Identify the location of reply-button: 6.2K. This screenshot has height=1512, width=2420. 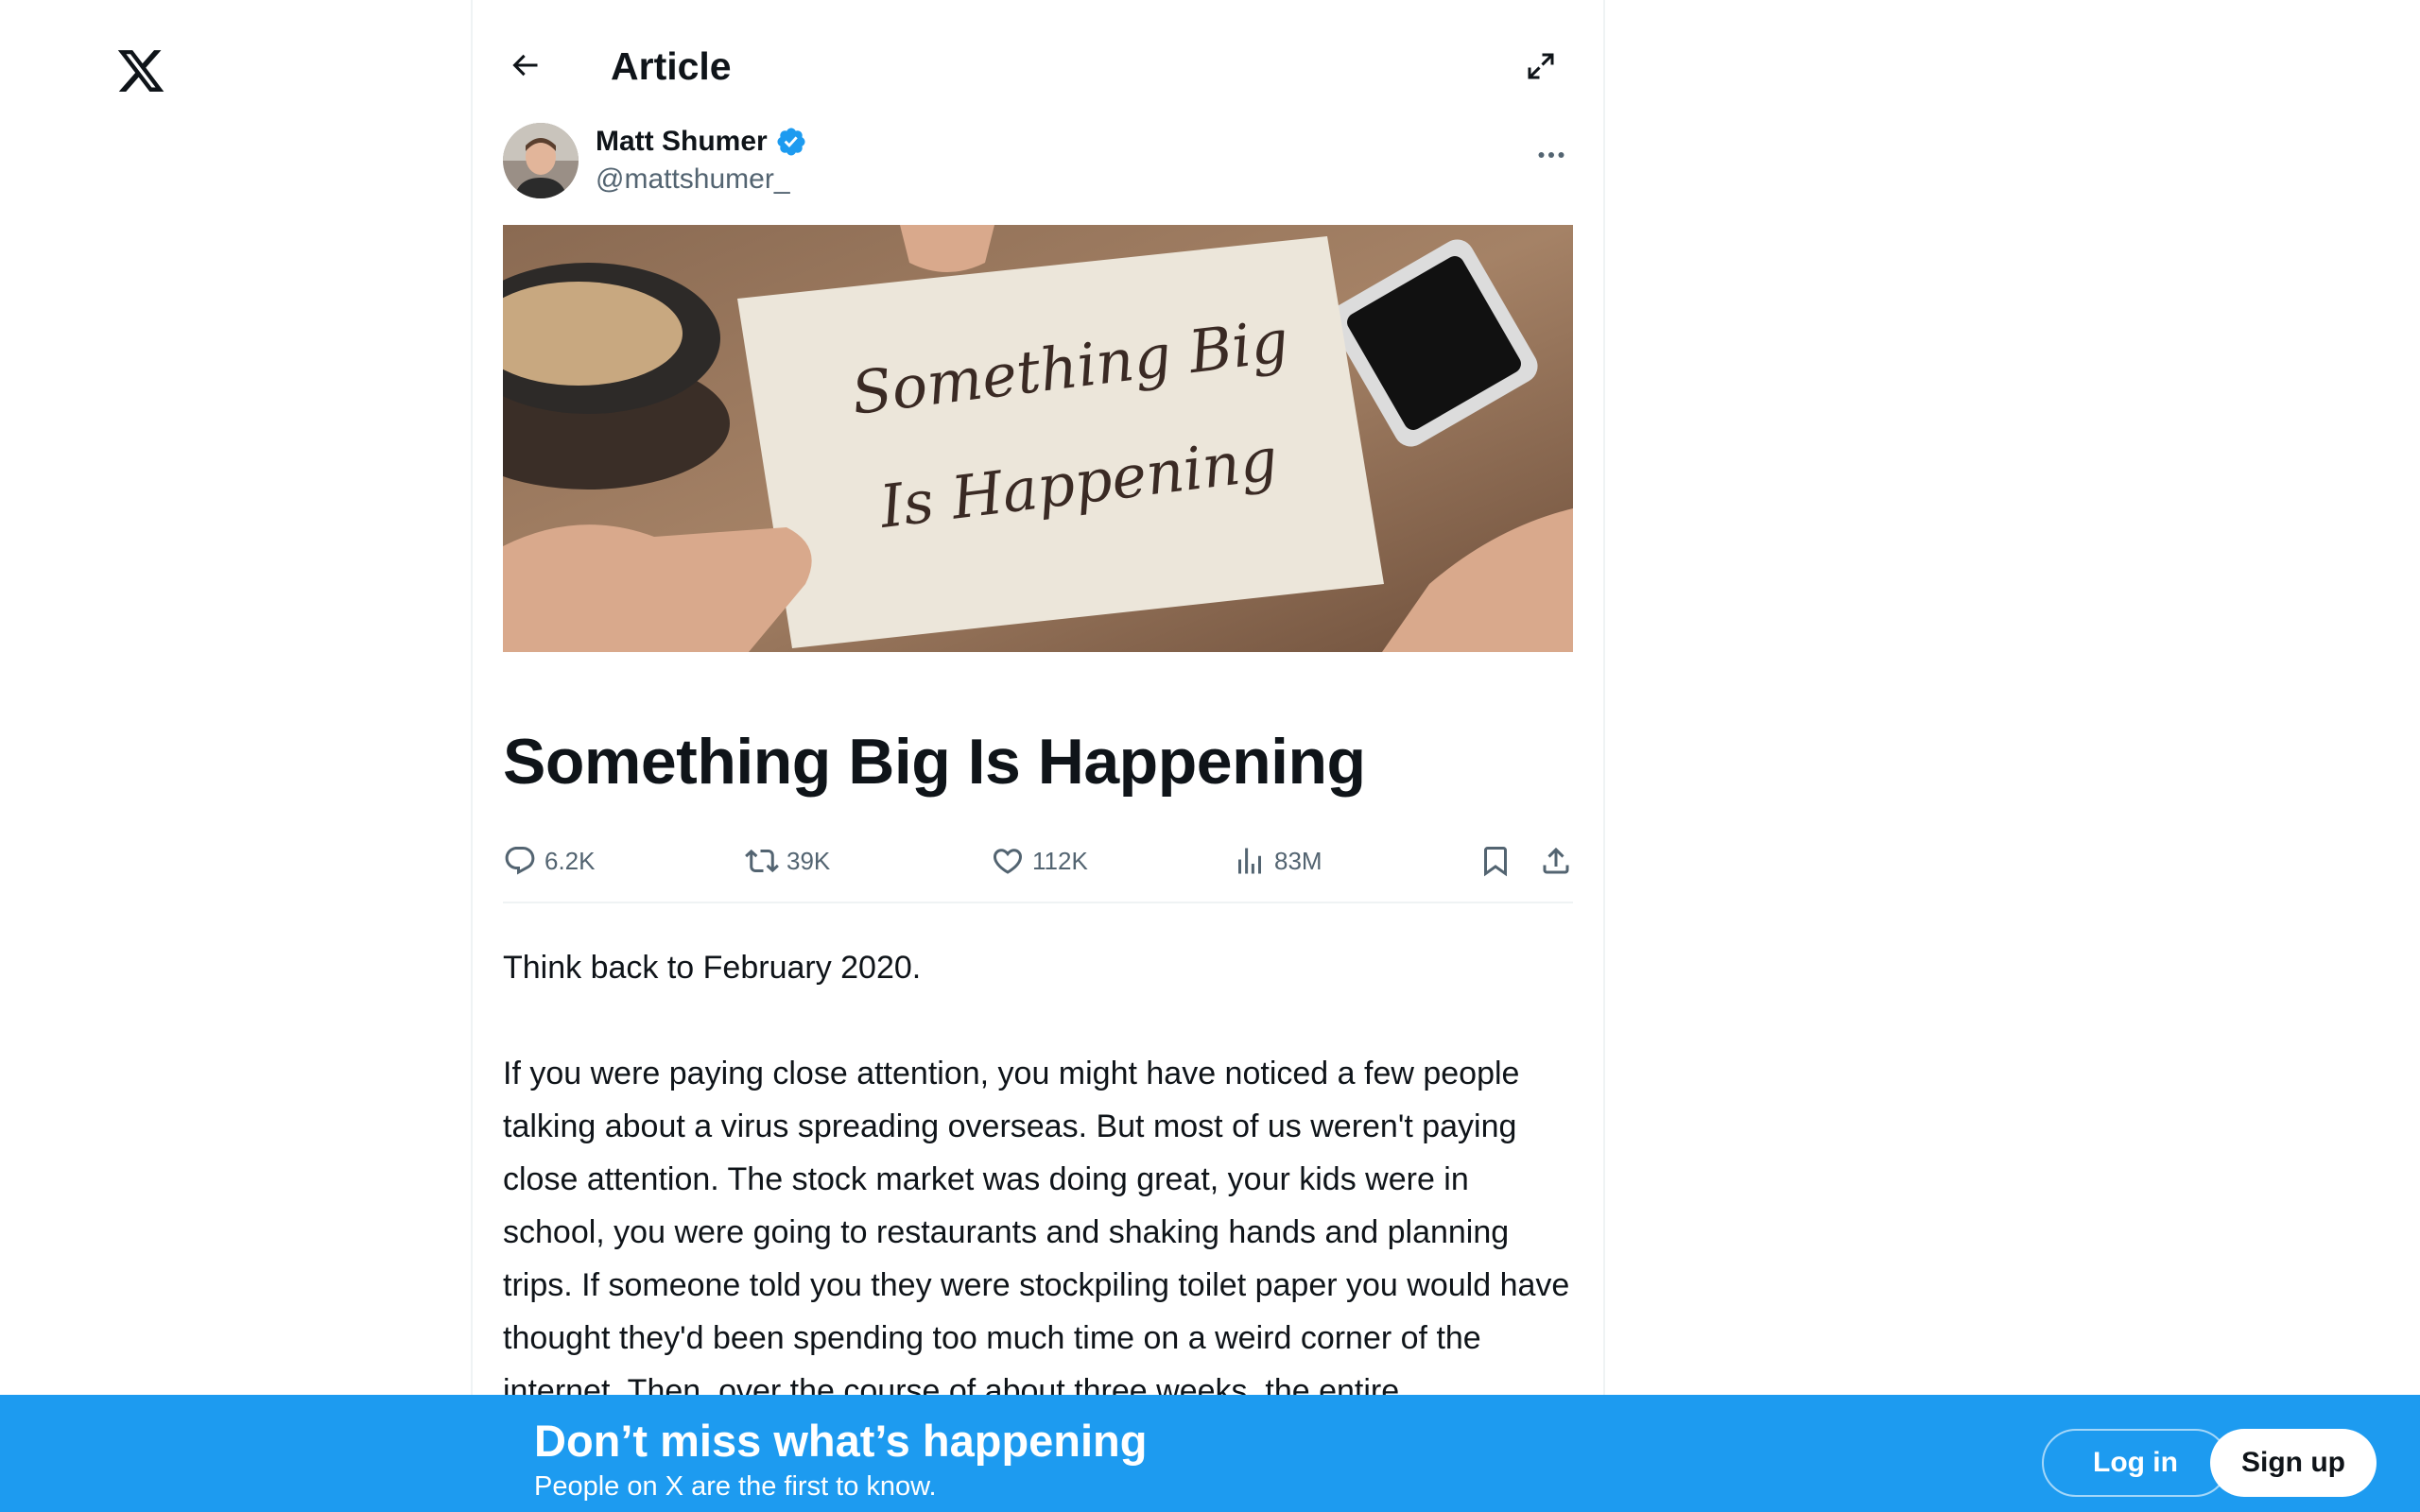
(550, 860).